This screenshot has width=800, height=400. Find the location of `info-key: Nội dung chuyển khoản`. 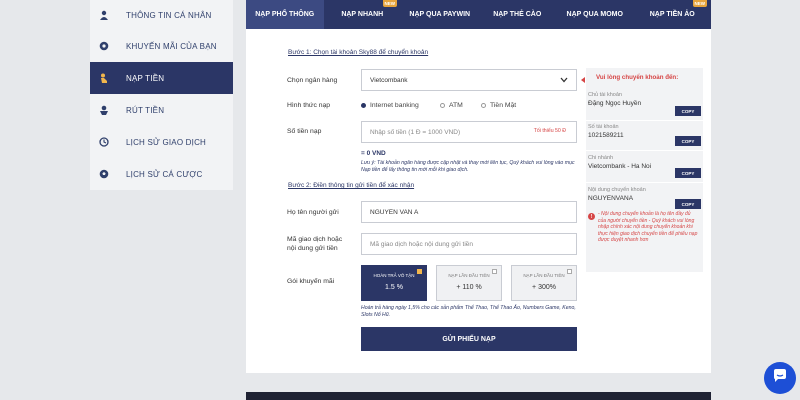

info-key: Nội dung chuyển khoản is located at coordinates (617, 190).